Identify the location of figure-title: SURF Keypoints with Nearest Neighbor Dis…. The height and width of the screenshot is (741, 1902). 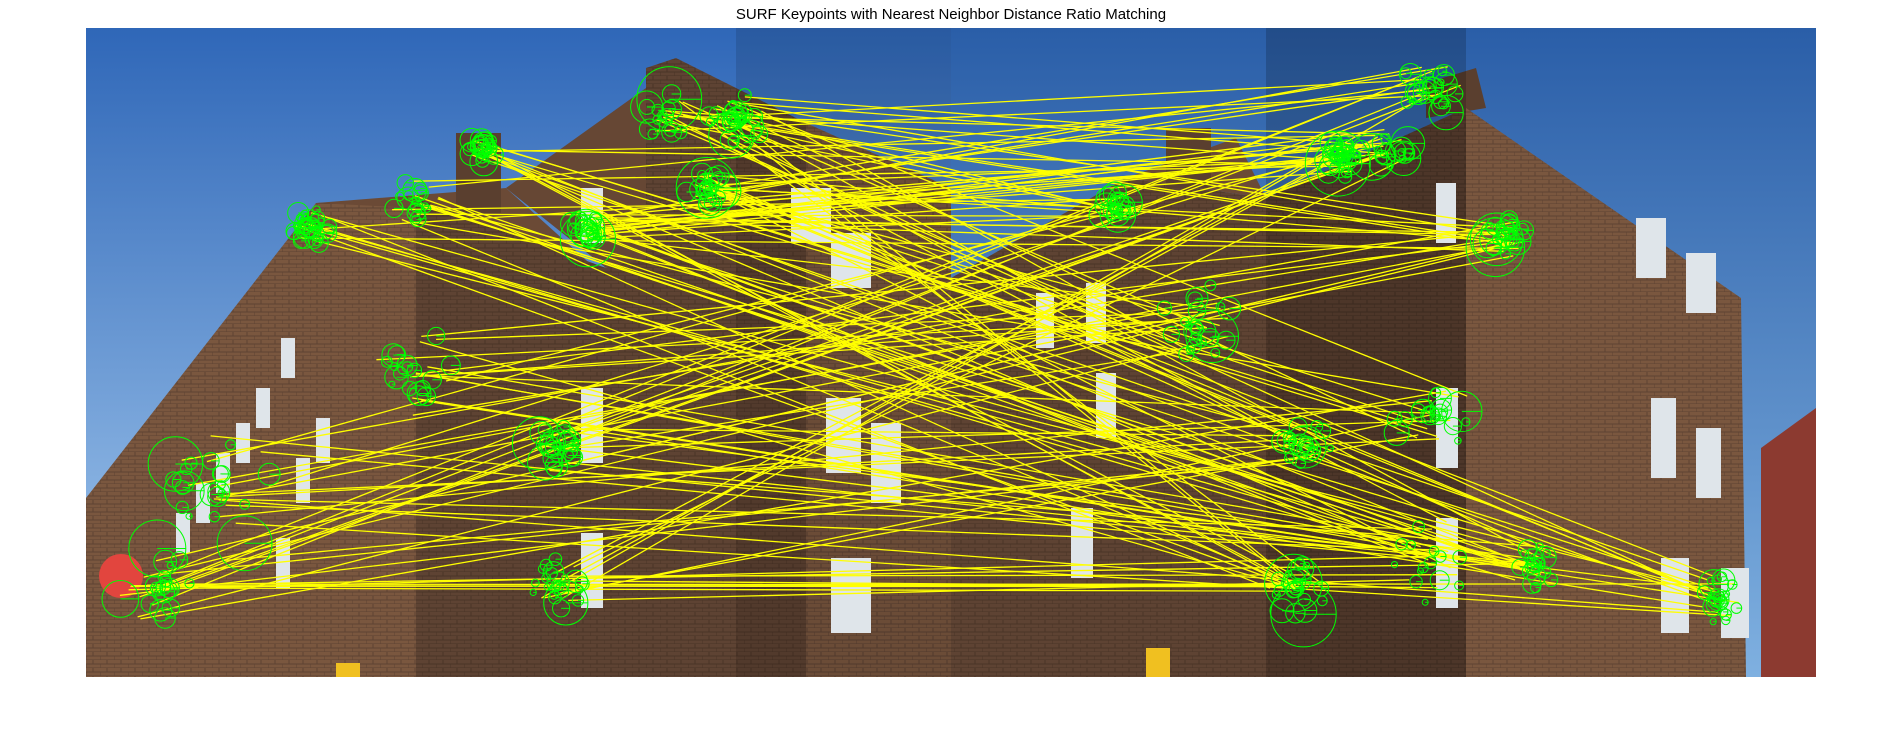
(951, 14).